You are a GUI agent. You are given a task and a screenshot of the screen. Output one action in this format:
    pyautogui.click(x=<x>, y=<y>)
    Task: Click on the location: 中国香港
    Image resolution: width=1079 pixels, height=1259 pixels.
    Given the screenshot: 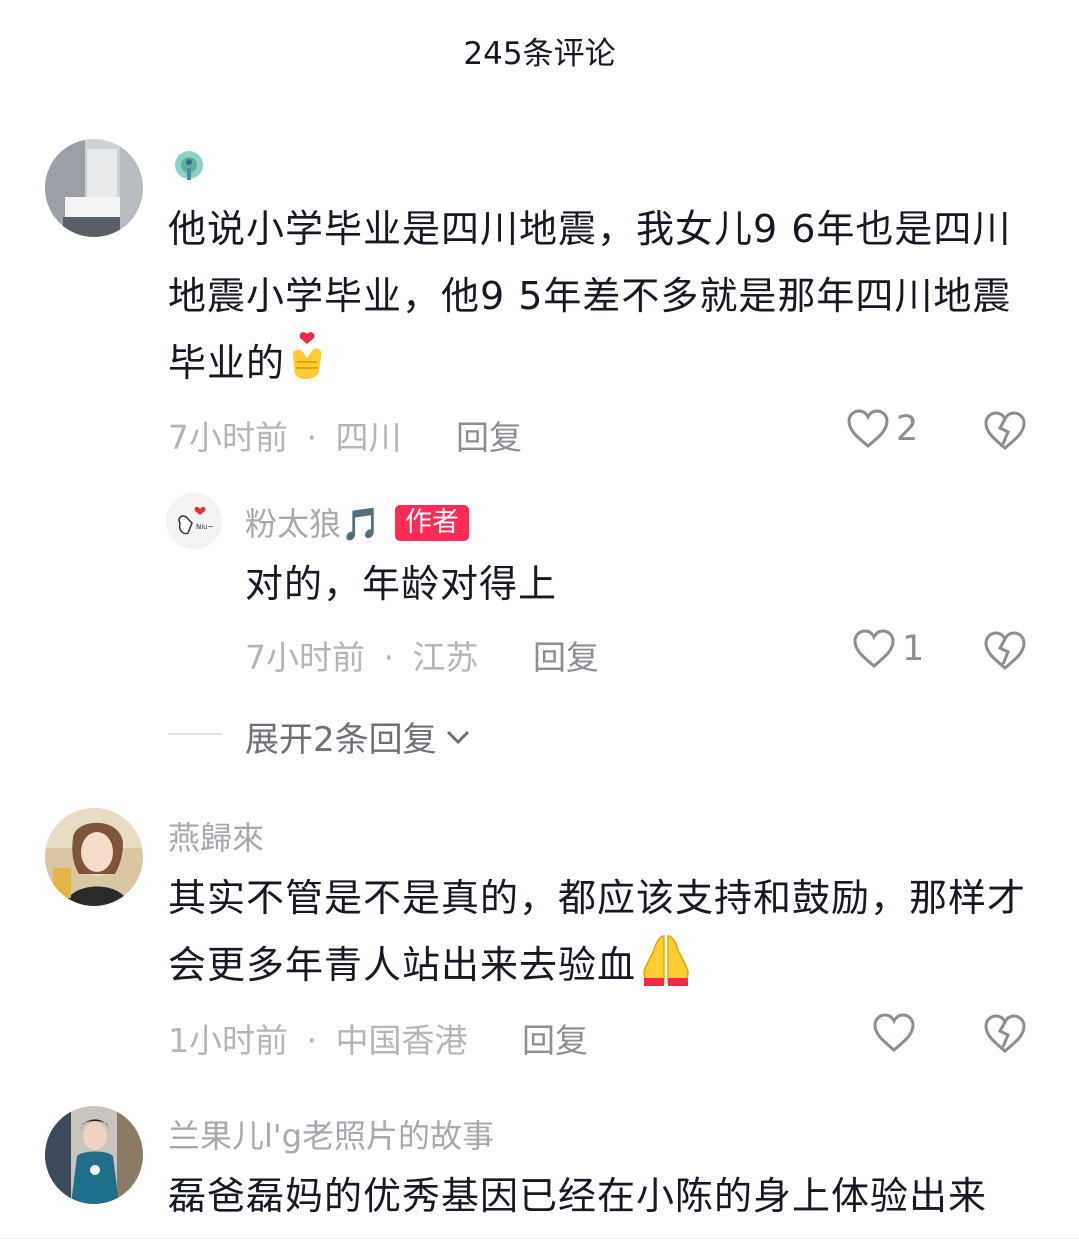 What is the action you would take?
    pyautogui.click(x=401, y=1040)
    